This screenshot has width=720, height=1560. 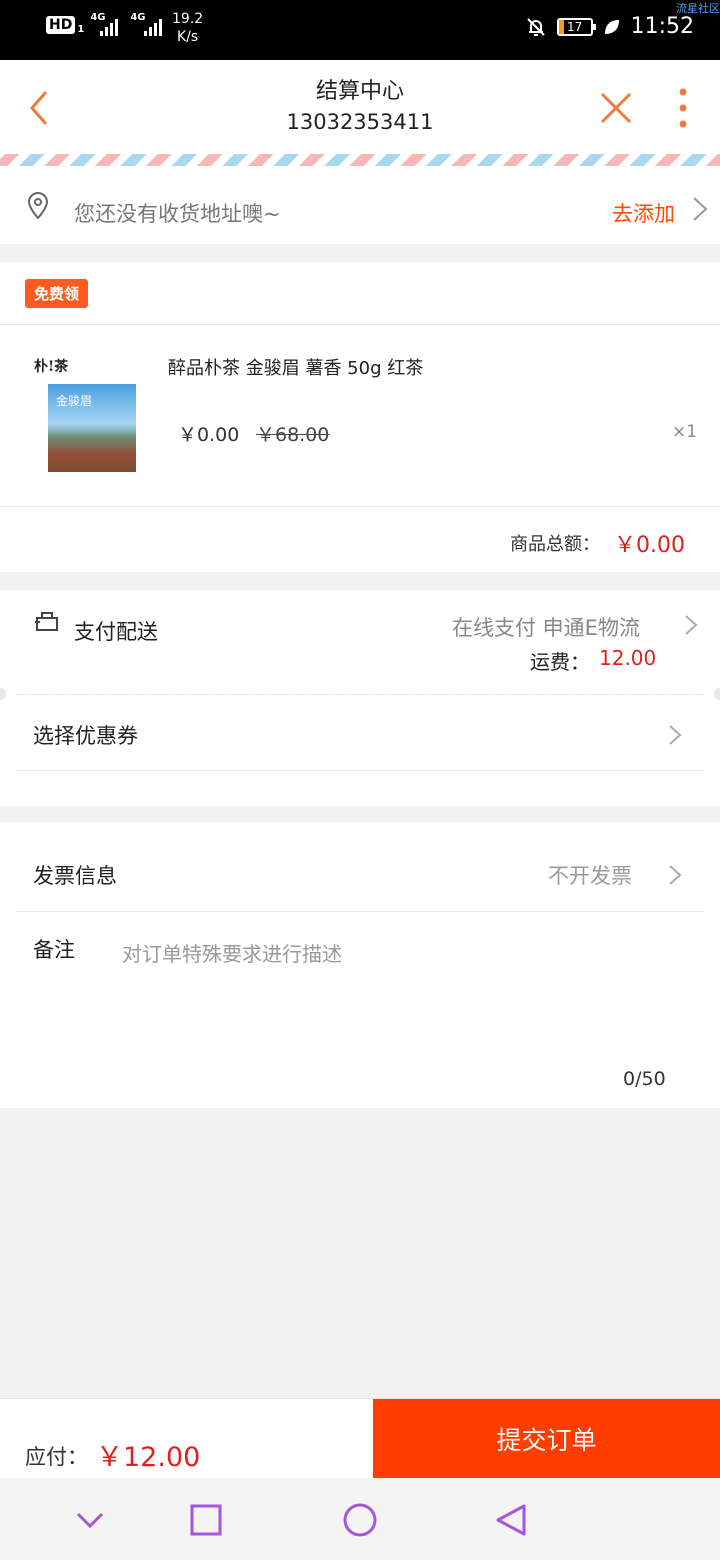 I want to click on watermark: 流星社区, so click(x=698, y=8).